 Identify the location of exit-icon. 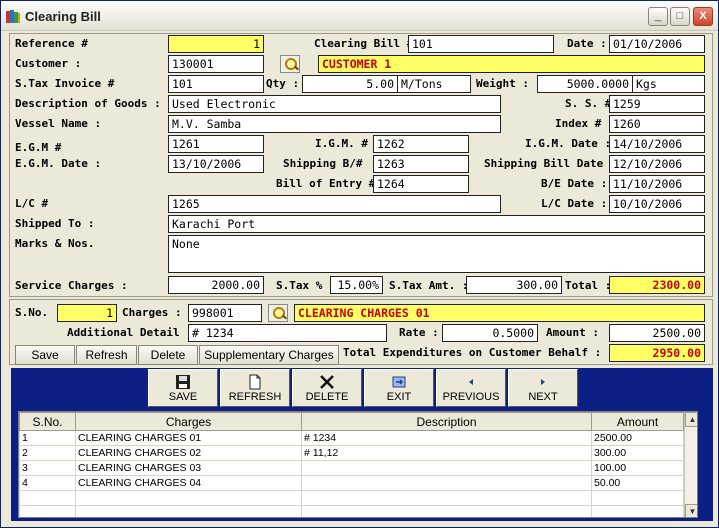
(399, 382).